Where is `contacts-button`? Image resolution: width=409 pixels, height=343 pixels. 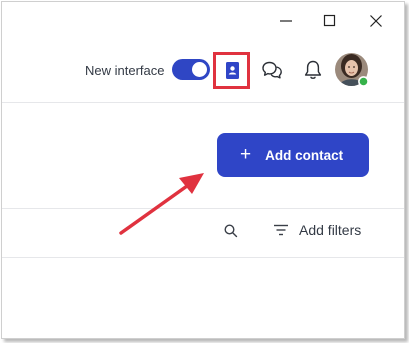
contacts-button is located at coordinates (231, 70).